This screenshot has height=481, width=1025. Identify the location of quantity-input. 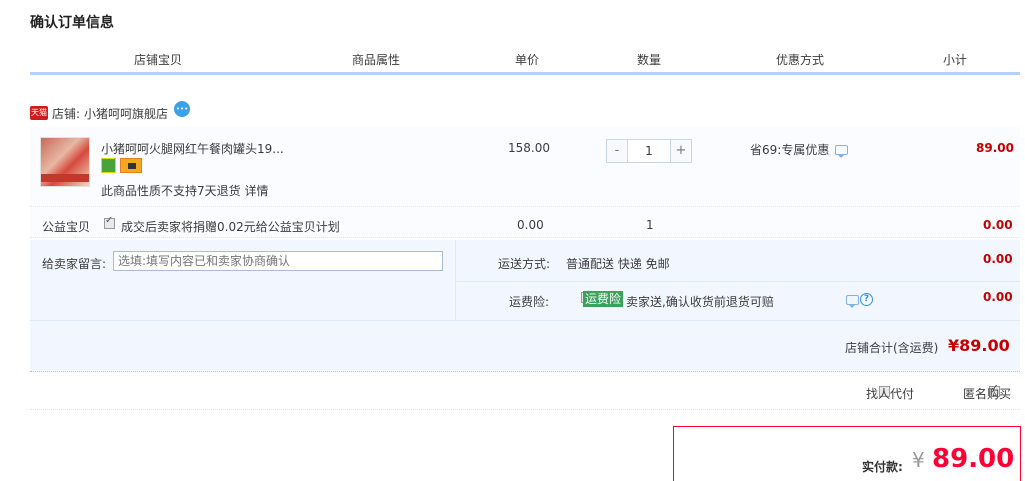
(649, 151).